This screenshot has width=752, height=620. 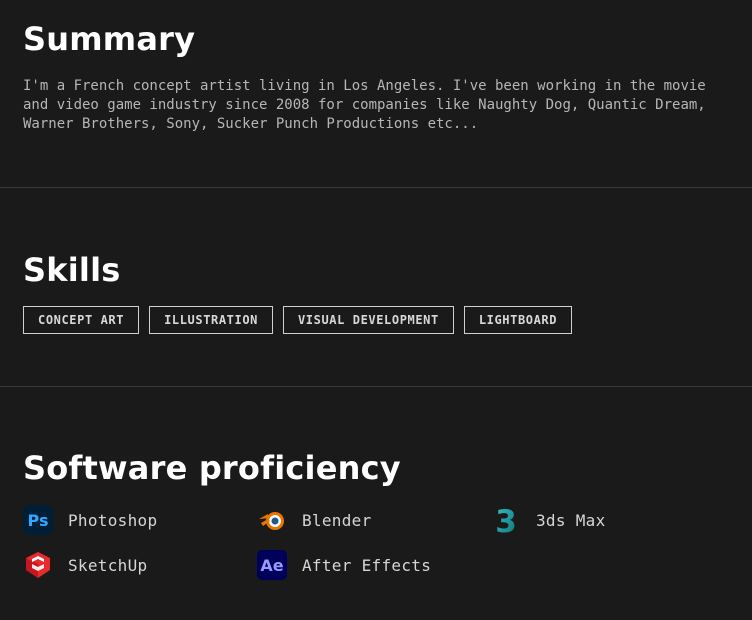 I want to click on sketchup-icon, so click(x=38, y=565).